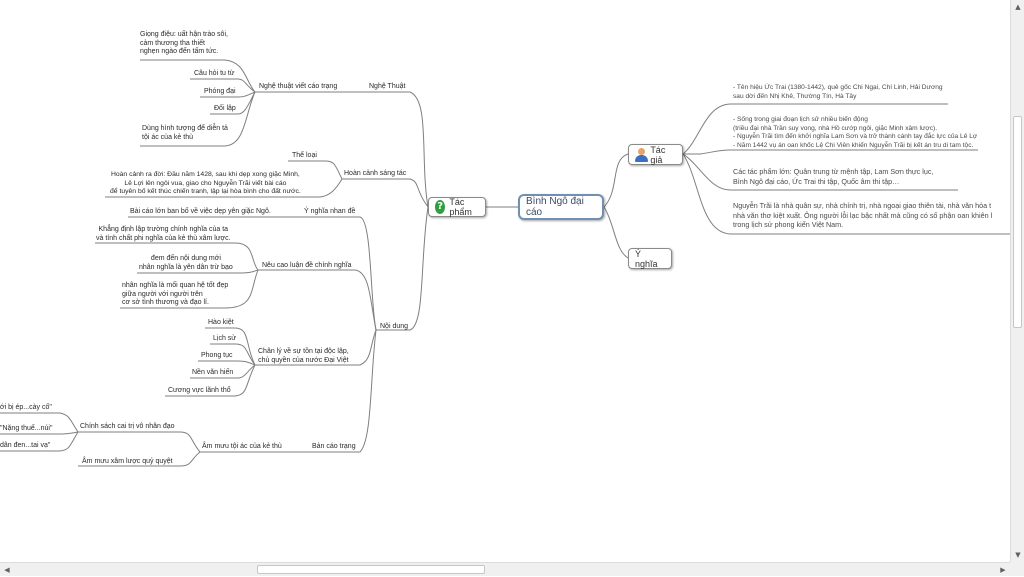 This screenshot has width=1024, height=577. I want to click on central-topic: Bình Ngô đại cáo, so click(561, 207).